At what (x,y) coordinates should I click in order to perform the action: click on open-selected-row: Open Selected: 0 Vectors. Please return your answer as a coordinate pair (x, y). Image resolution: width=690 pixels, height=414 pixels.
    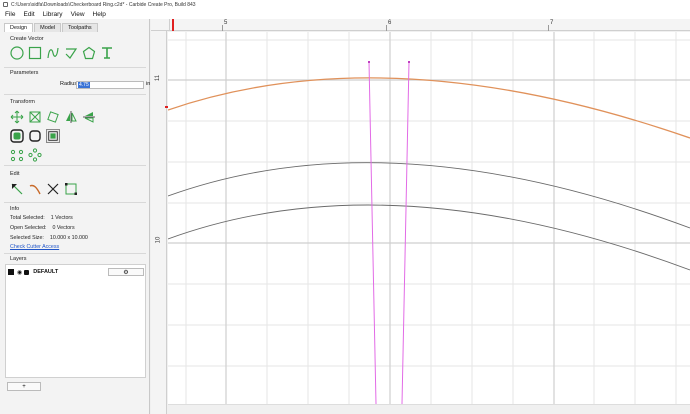
    Looking at the image, I should click on (42, 228).